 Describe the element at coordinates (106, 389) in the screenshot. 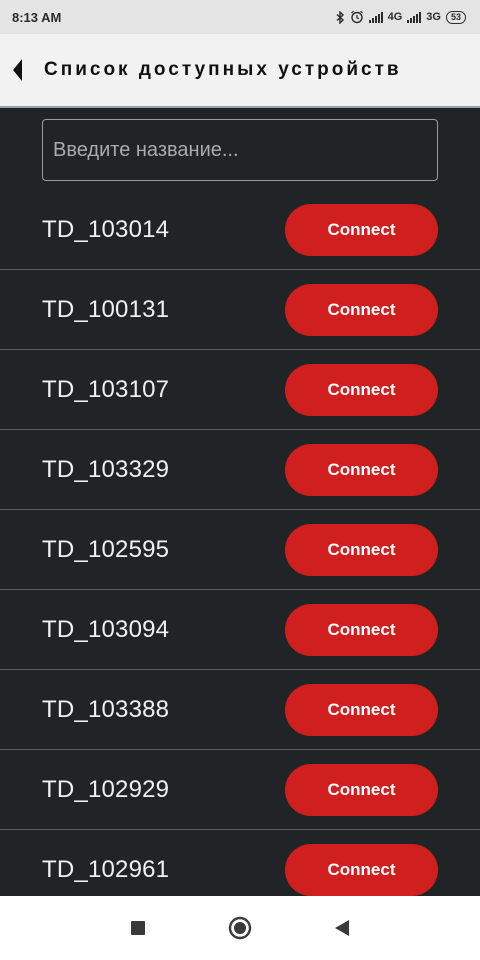

I see `device-name: TD_103107` at that location.